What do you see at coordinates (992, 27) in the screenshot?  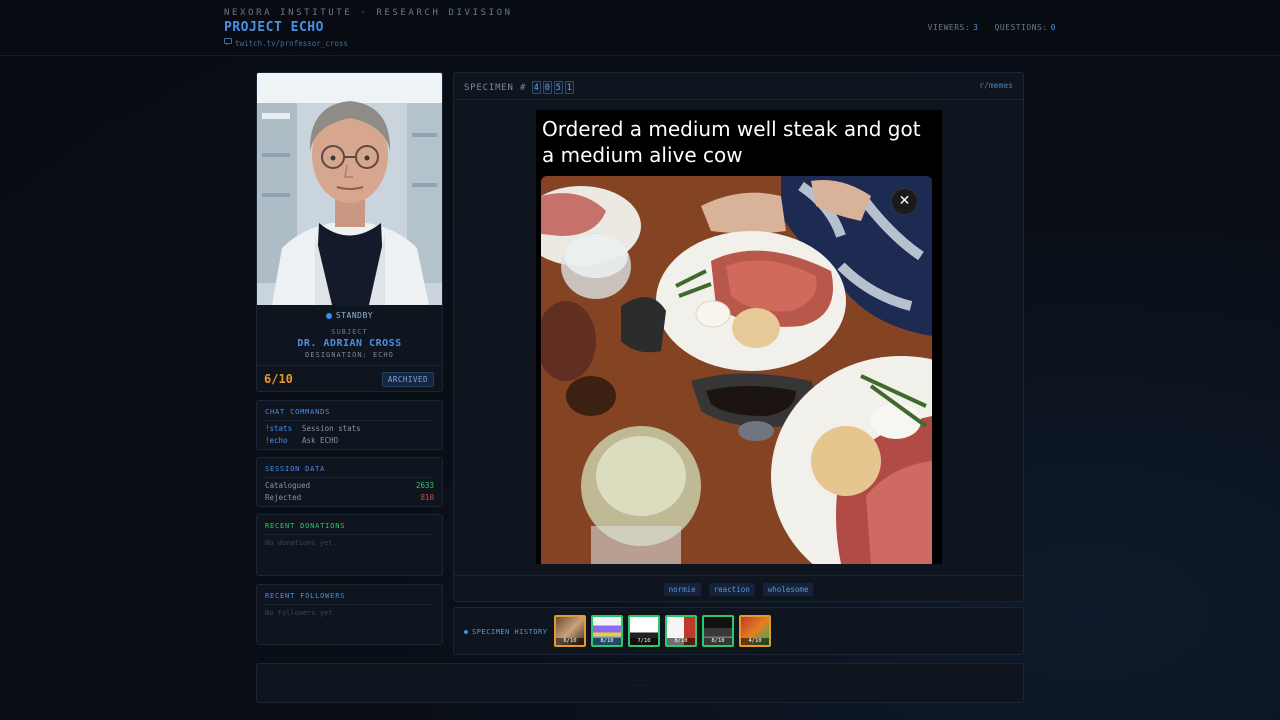 I see `stream-stats: VIEWERS: 3 QUESTIONS: 0` at bounding box center [992, 27].